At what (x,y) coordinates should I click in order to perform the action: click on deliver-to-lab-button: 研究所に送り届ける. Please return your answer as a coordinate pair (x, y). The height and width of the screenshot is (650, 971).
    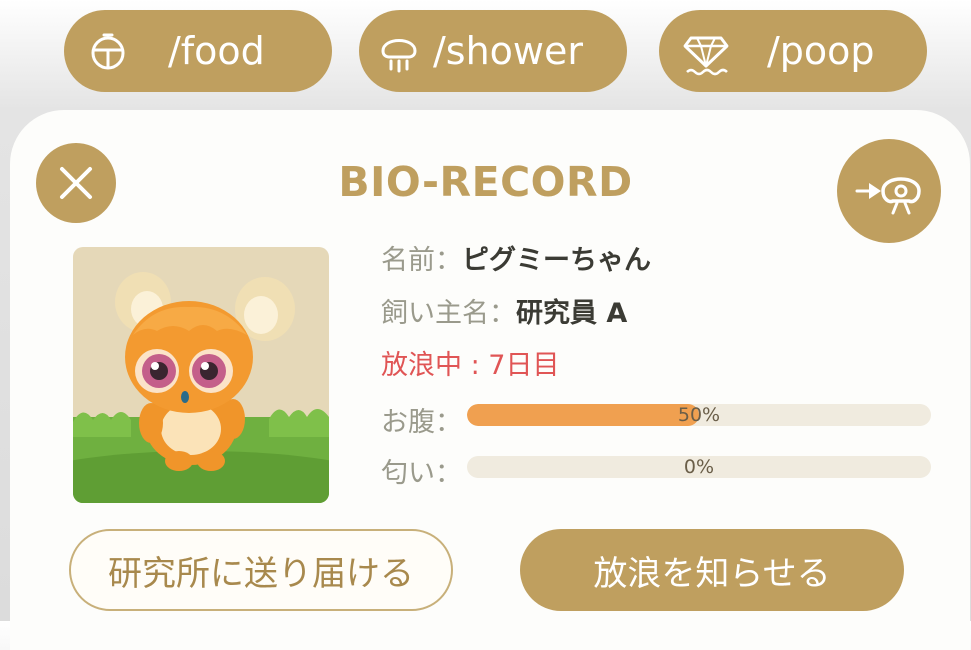
    Looking at the image, I should click on (261, 570).